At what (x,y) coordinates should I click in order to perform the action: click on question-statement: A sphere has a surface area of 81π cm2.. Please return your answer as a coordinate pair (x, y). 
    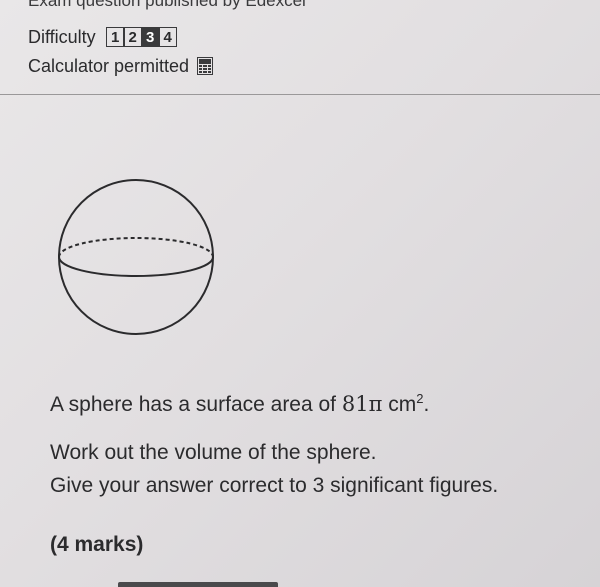
    Looking at the image, I should click on (239, 402).